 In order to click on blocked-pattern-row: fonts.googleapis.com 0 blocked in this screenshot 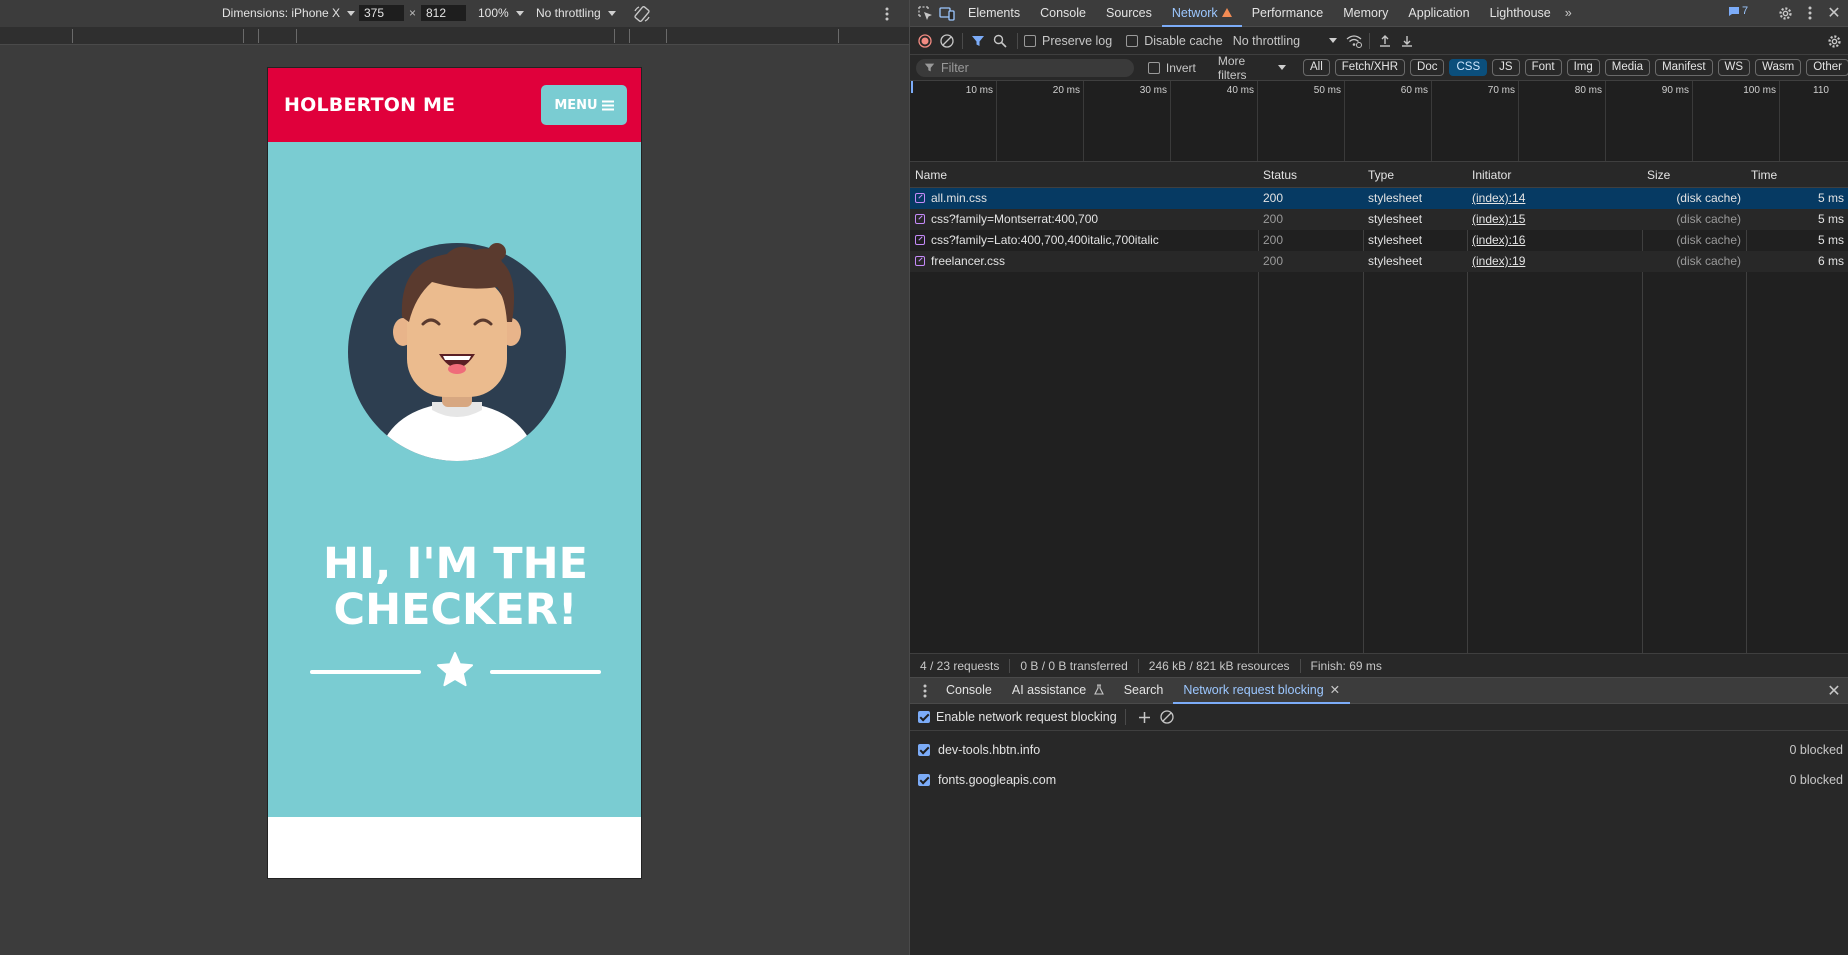, I will do `click(1379, 780)`.